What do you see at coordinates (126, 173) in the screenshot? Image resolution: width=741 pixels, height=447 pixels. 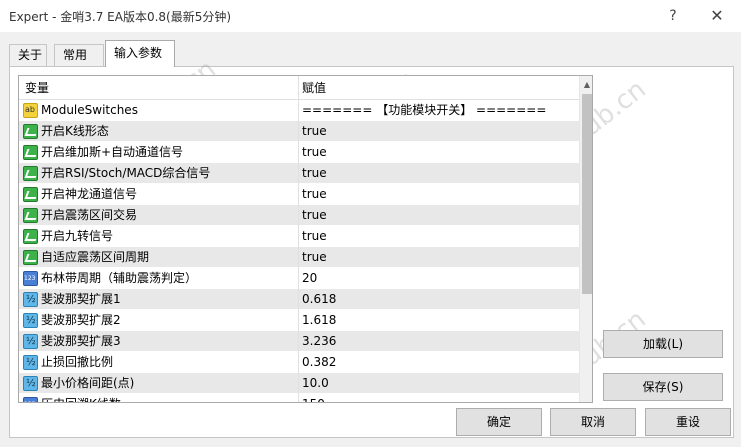 I see `parameter-name: 开启RSI/Stoch/MACD综合信号` at bounding box center [126, 173].